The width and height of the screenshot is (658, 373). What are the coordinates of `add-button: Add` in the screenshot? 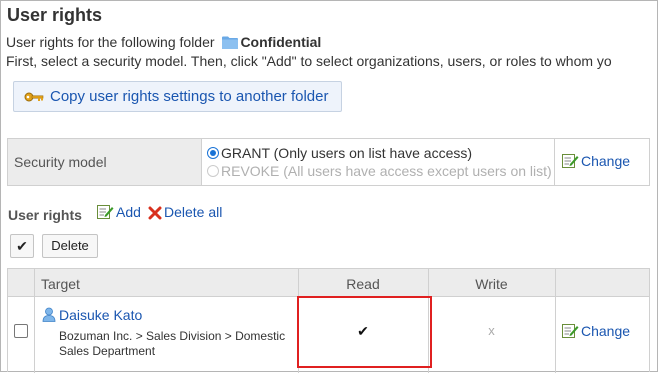 It's located at (119, 213).